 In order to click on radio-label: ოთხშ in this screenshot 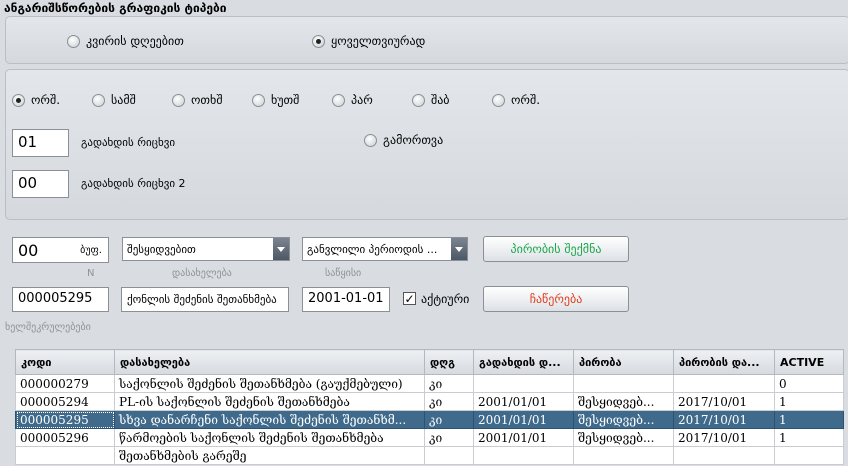, I will do `click(207, 100)`.